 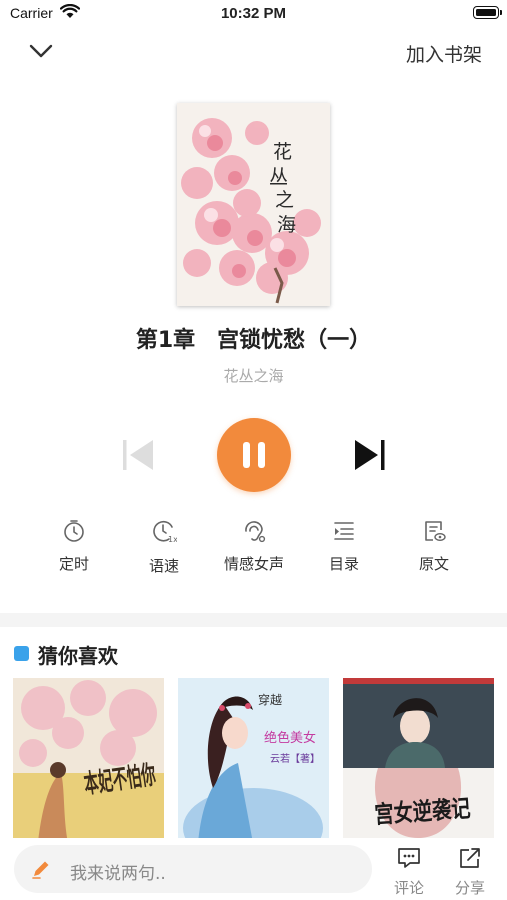 What do you see at coordinates (434, 546) in the screenshot?
I see `original-text-button: 原文` at bounding box center [434, 546].